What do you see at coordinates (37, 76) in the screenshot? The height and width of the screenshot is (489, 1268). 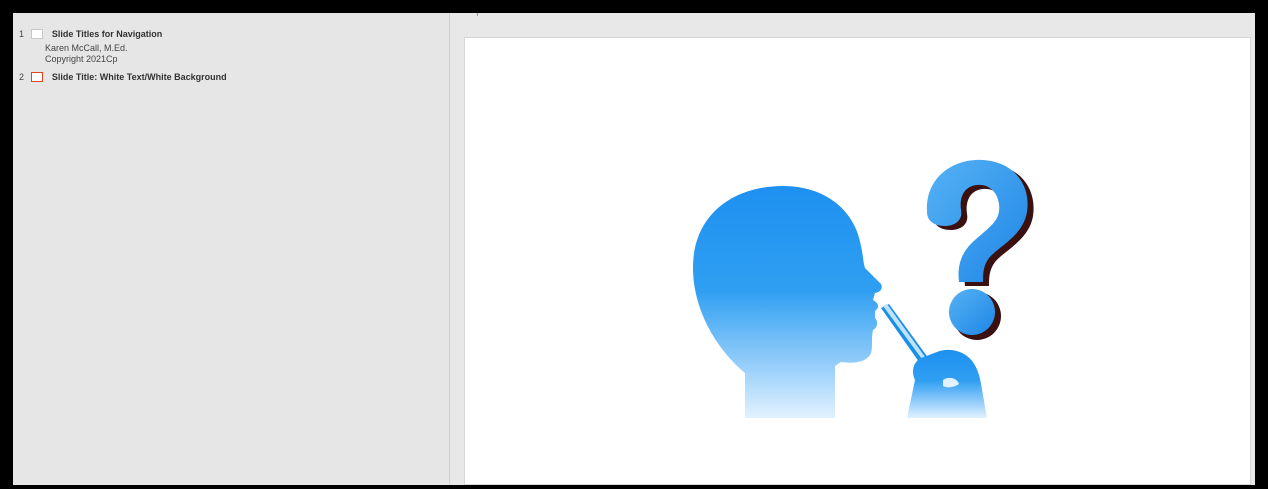 I see `slide-thumbnail-selected-icon` at bounding box center [37, 76].